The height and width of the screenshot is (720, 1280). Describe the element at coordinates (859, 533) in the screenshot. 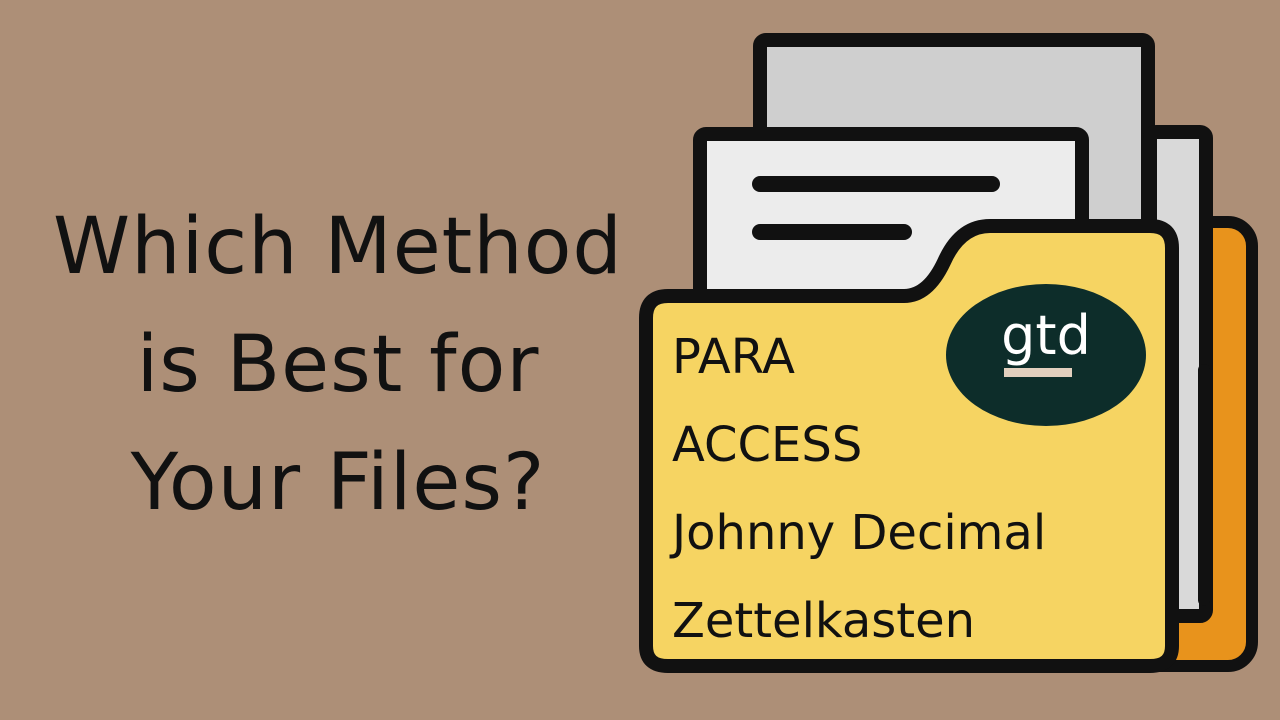

I see `method-item-johnny-decimal: Johnny Decimal` at that location.